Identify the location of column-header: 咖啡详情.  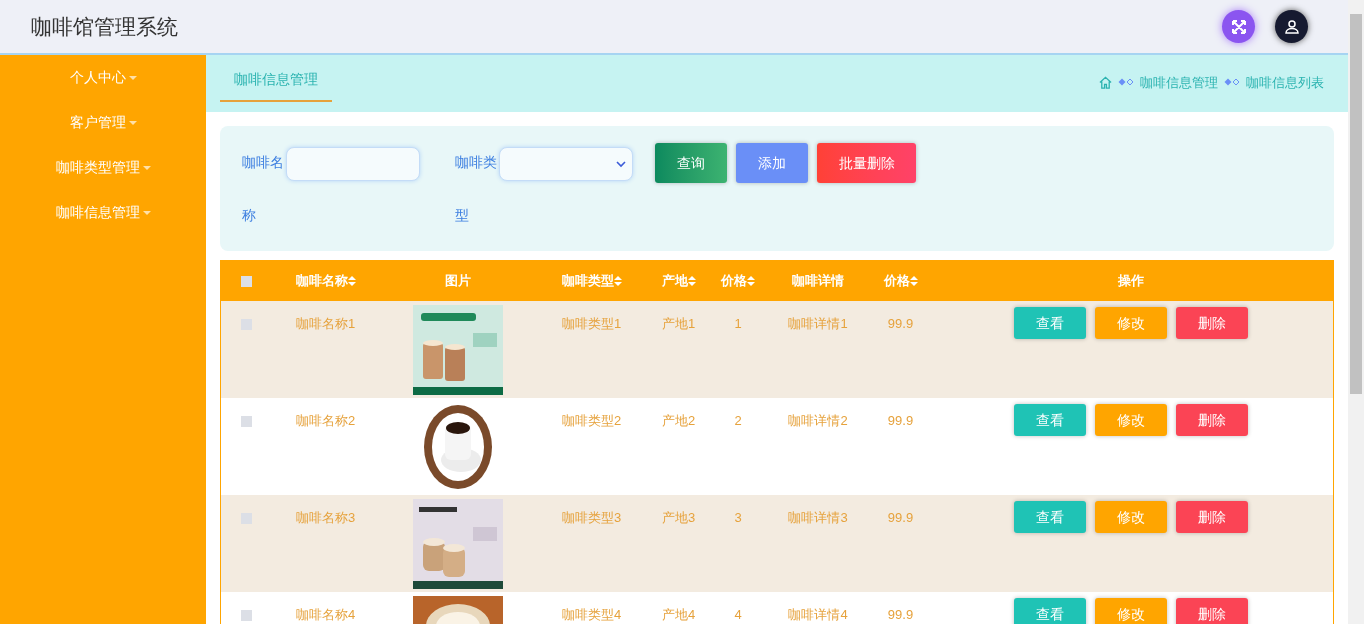
(818, 281).